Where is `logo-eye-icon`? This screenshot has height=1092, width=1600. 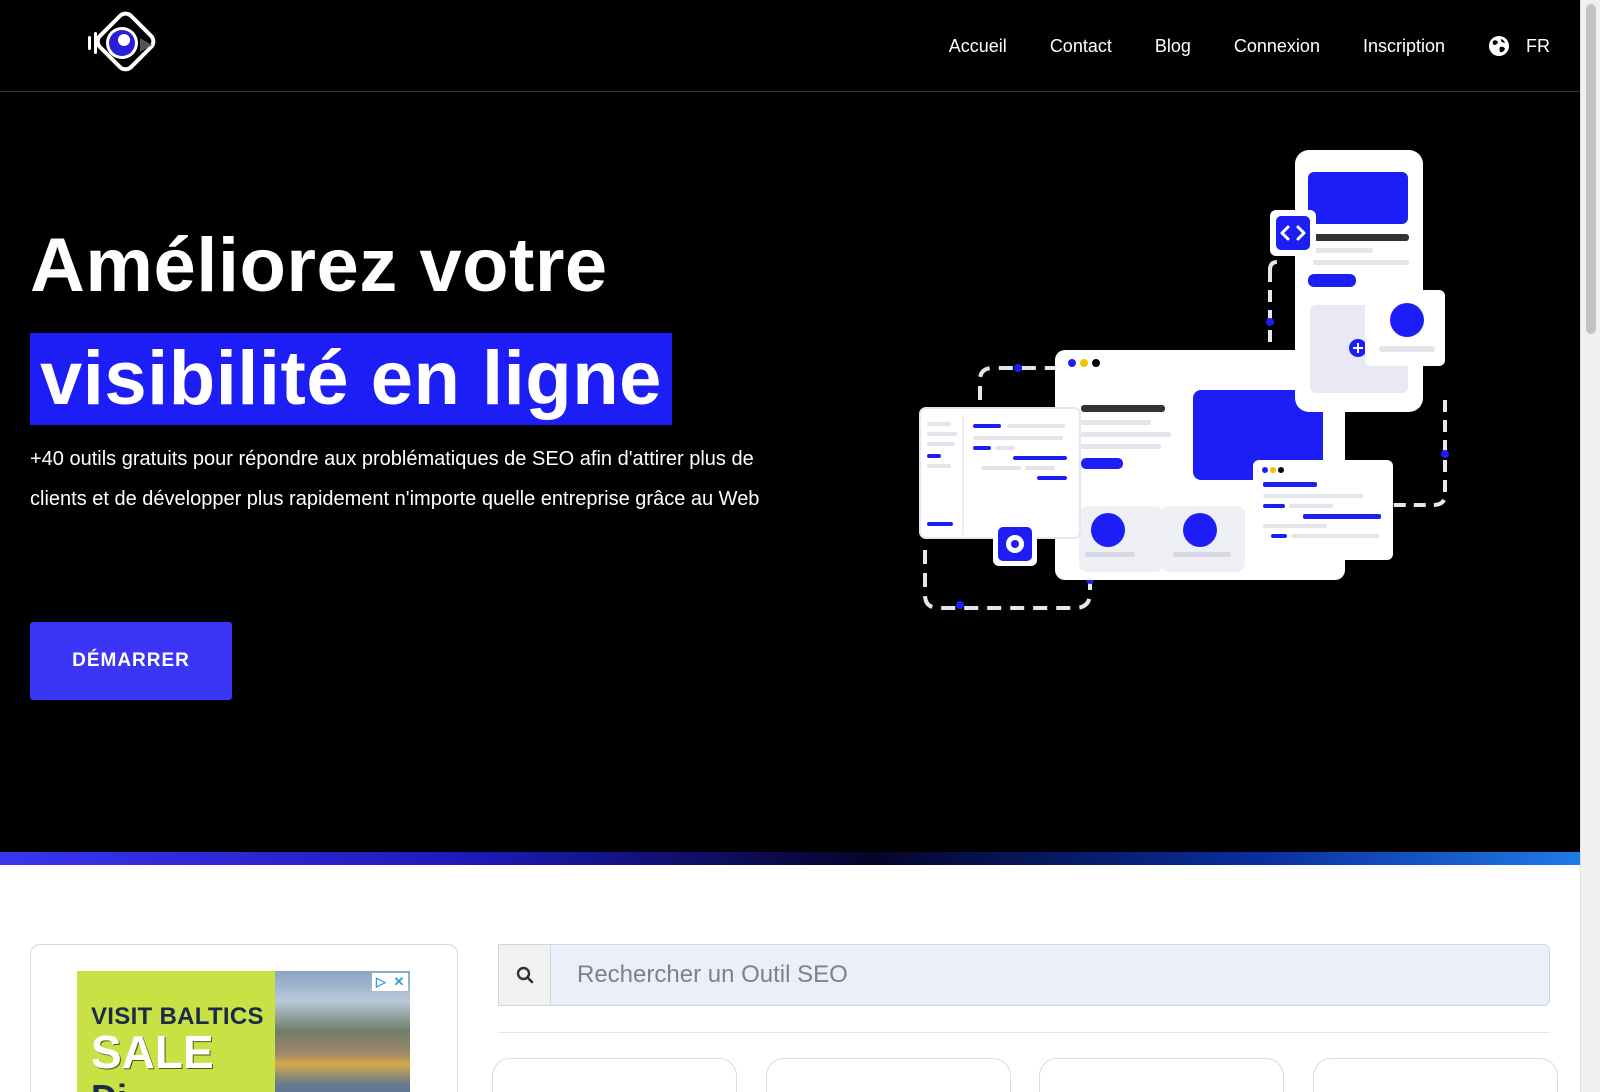
logo-eye-icon is located at coordinates (120, 45).